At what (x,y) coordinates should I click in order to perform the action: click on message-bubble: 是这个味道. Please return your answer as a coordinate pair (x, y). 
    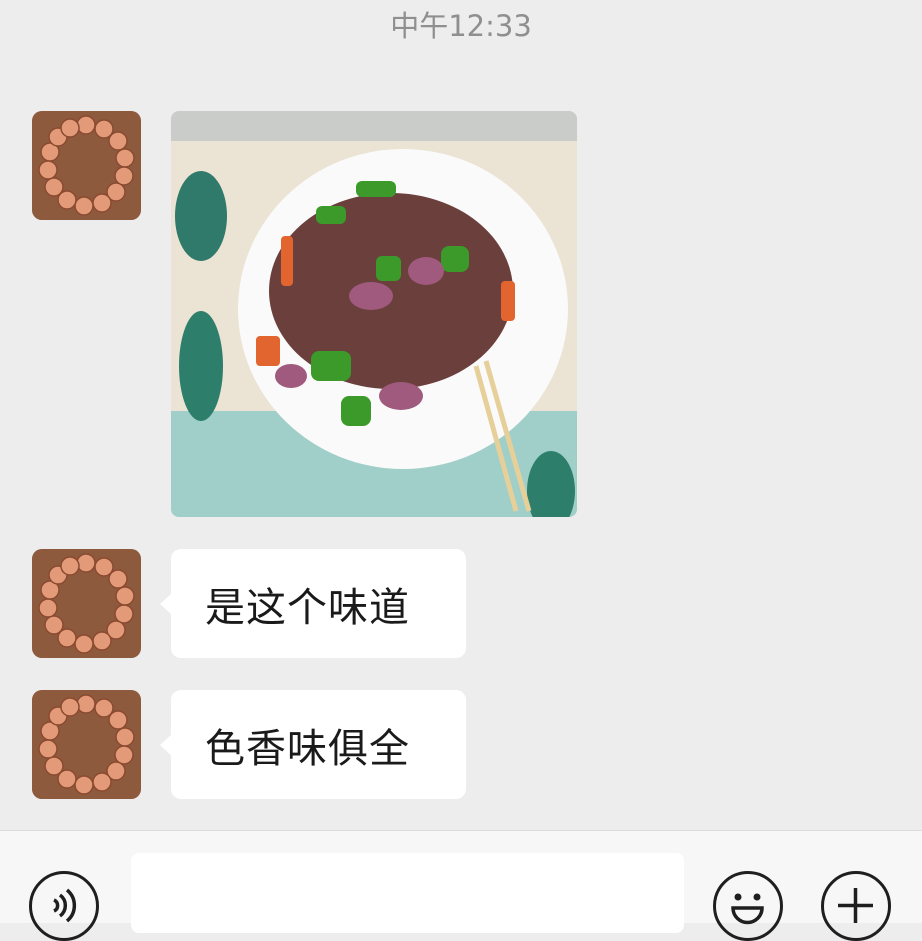
    Looking at the image, I should click on (313, 603).